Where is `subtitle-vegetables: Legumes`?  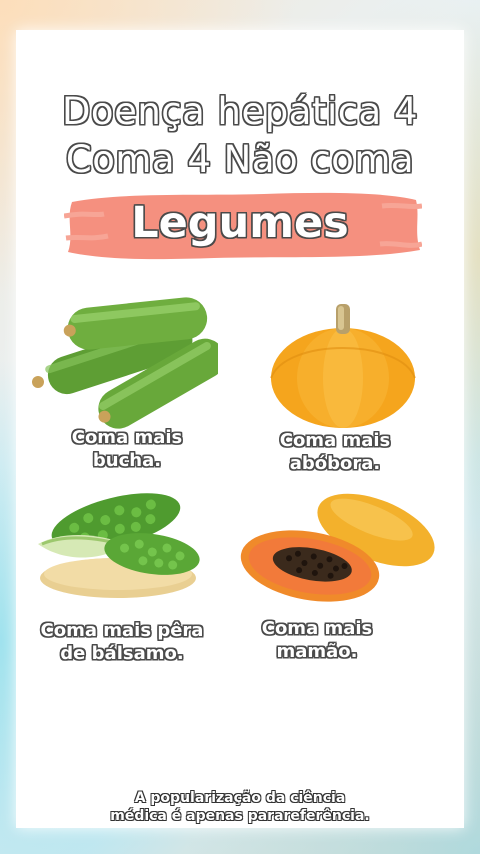
subtitle-vegetables: Legumes is located at coordinates (240, 223).